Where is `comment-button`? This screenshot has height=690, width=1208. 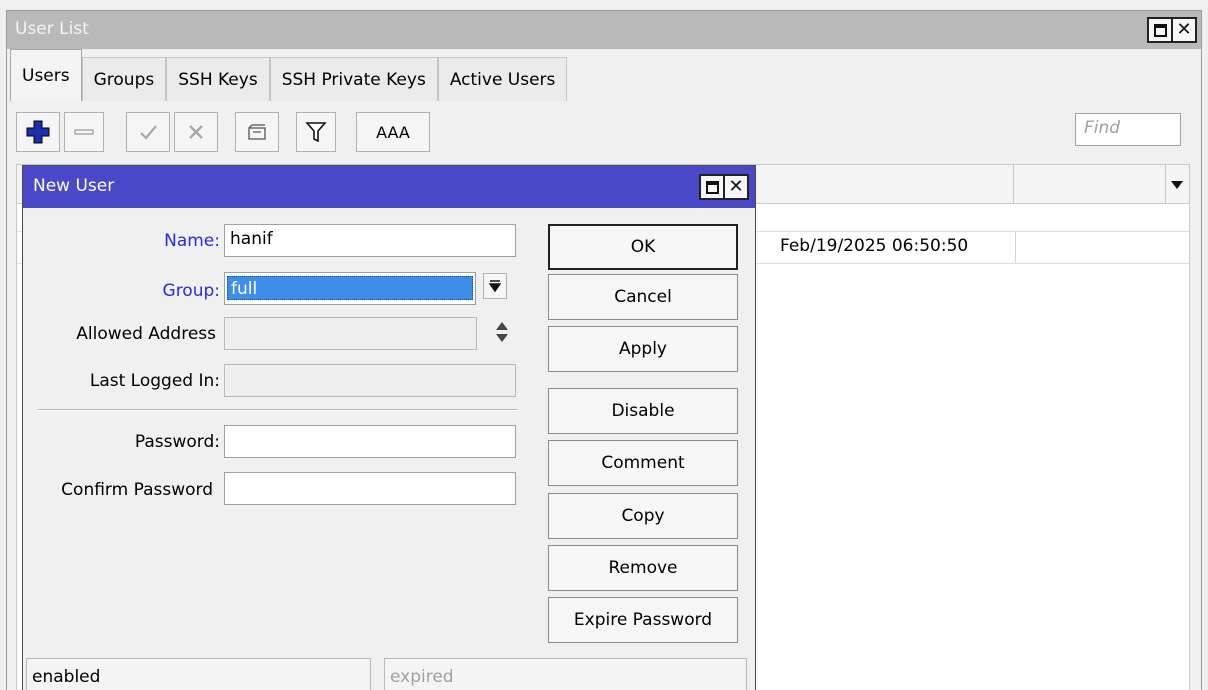
comment-button is located at coordinates (257, 132).